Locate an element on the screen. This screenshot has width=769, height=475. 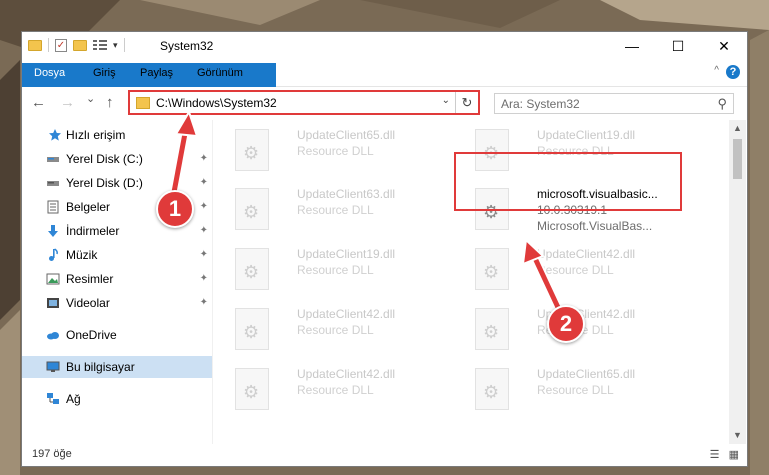
sidebar-item-label: Hızlı erişim is located at coordinates (96, 135).